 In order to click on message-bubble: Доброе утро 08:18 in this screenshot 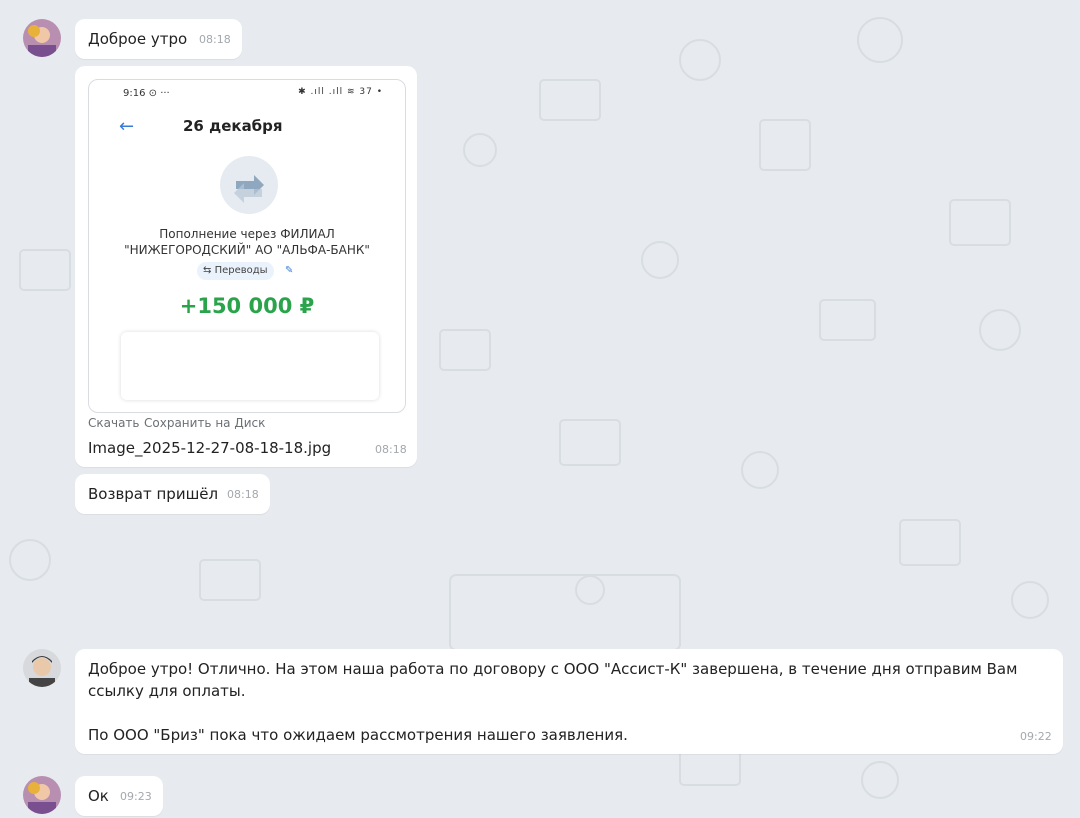, I will do `click(158, 39)`.